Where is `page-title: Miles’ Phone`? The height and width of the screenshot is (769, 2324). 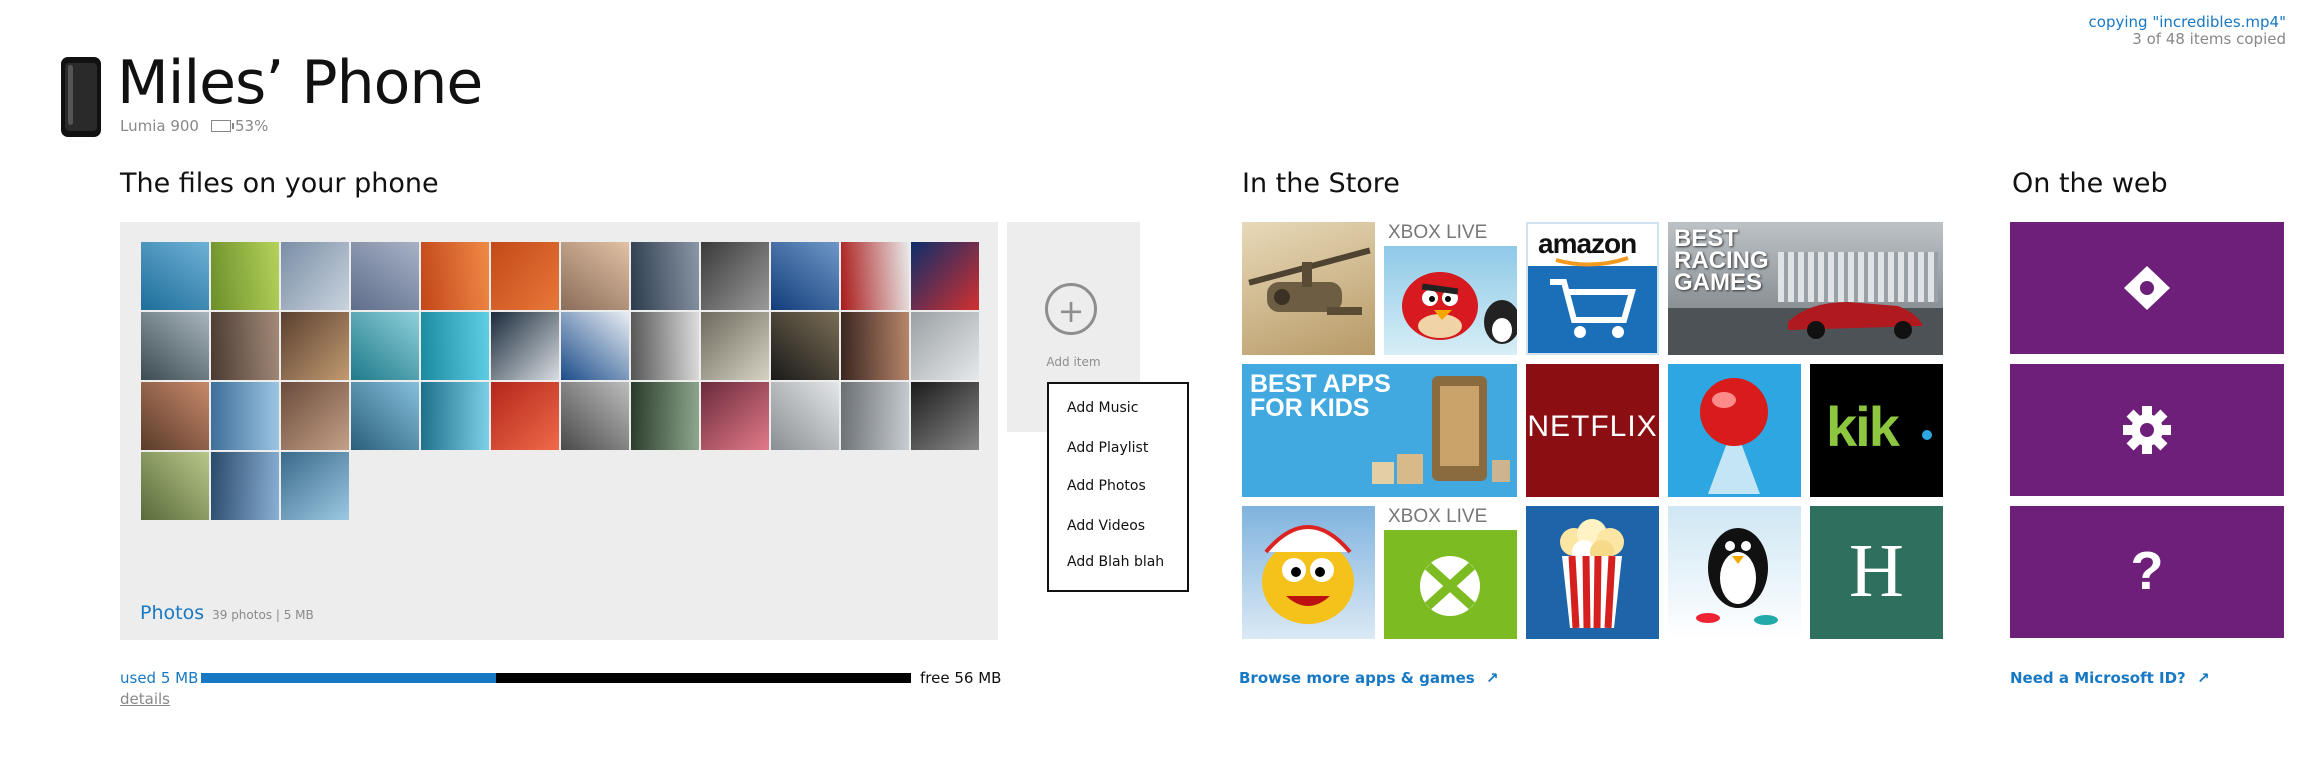
page-title: Miles’ Phone is located at coordinates (300, 83).